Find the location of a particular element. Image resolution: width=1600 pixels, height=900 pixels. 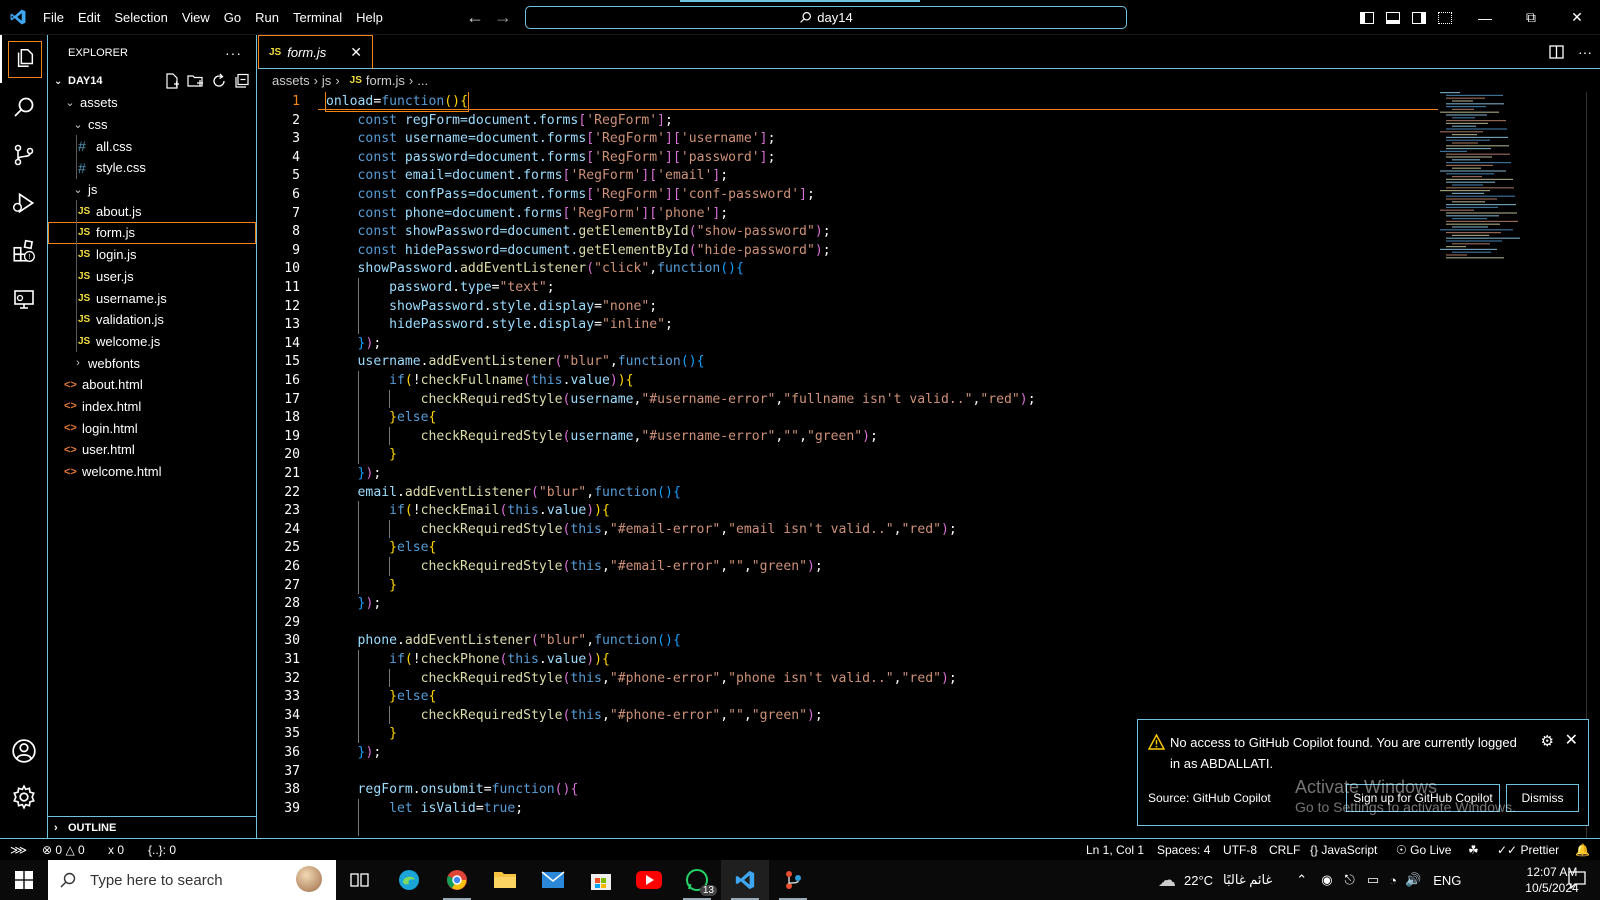

breadcrumb-item: form.js is located at coordinates (385, 80).